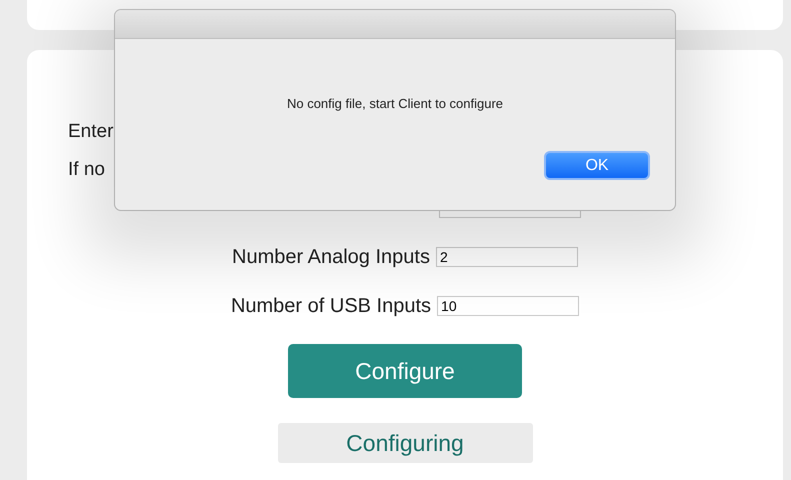 The width and height of the screenshot is (791, 480). Describe the element at coordinates (91, 132) in the screenshot. I see `instruction-text: Enter` at that location.